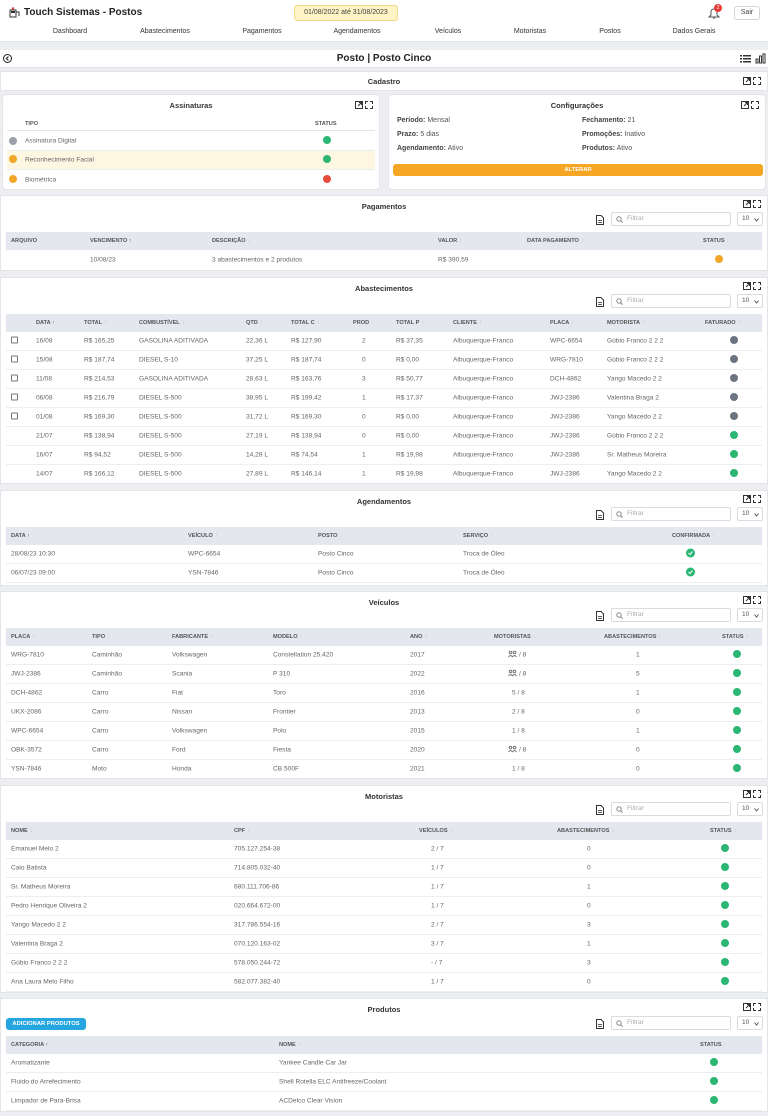  Describe the element at coordinates (384, 849) in the screenshot. I see `table-row: Emanuel Melo 2 705.127.254-38 2 / 7 0` at that location.